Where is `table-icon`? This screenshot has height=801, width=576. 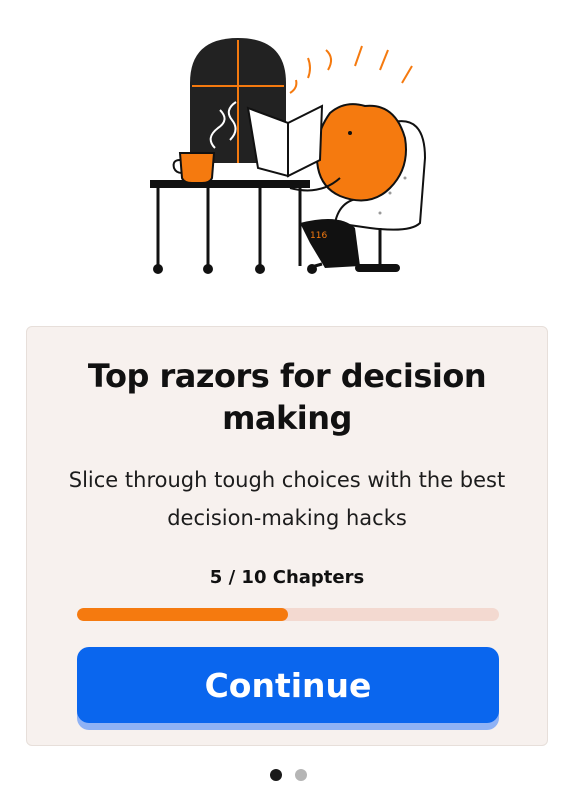 table-icon is located at coordinates (233, 227).